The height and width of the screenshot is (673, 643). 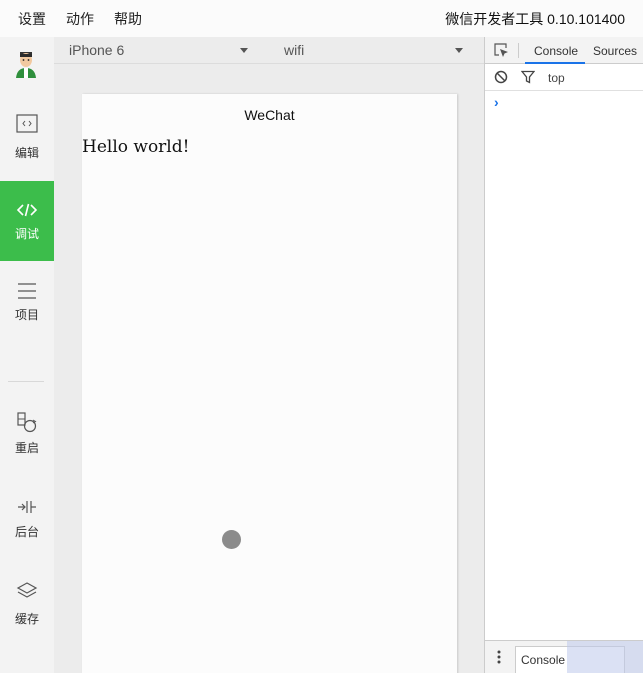 What do you see at coordinates (518, 50) in the screenshot?
I see `toolbar-separator` at bounding box center [518, 50].